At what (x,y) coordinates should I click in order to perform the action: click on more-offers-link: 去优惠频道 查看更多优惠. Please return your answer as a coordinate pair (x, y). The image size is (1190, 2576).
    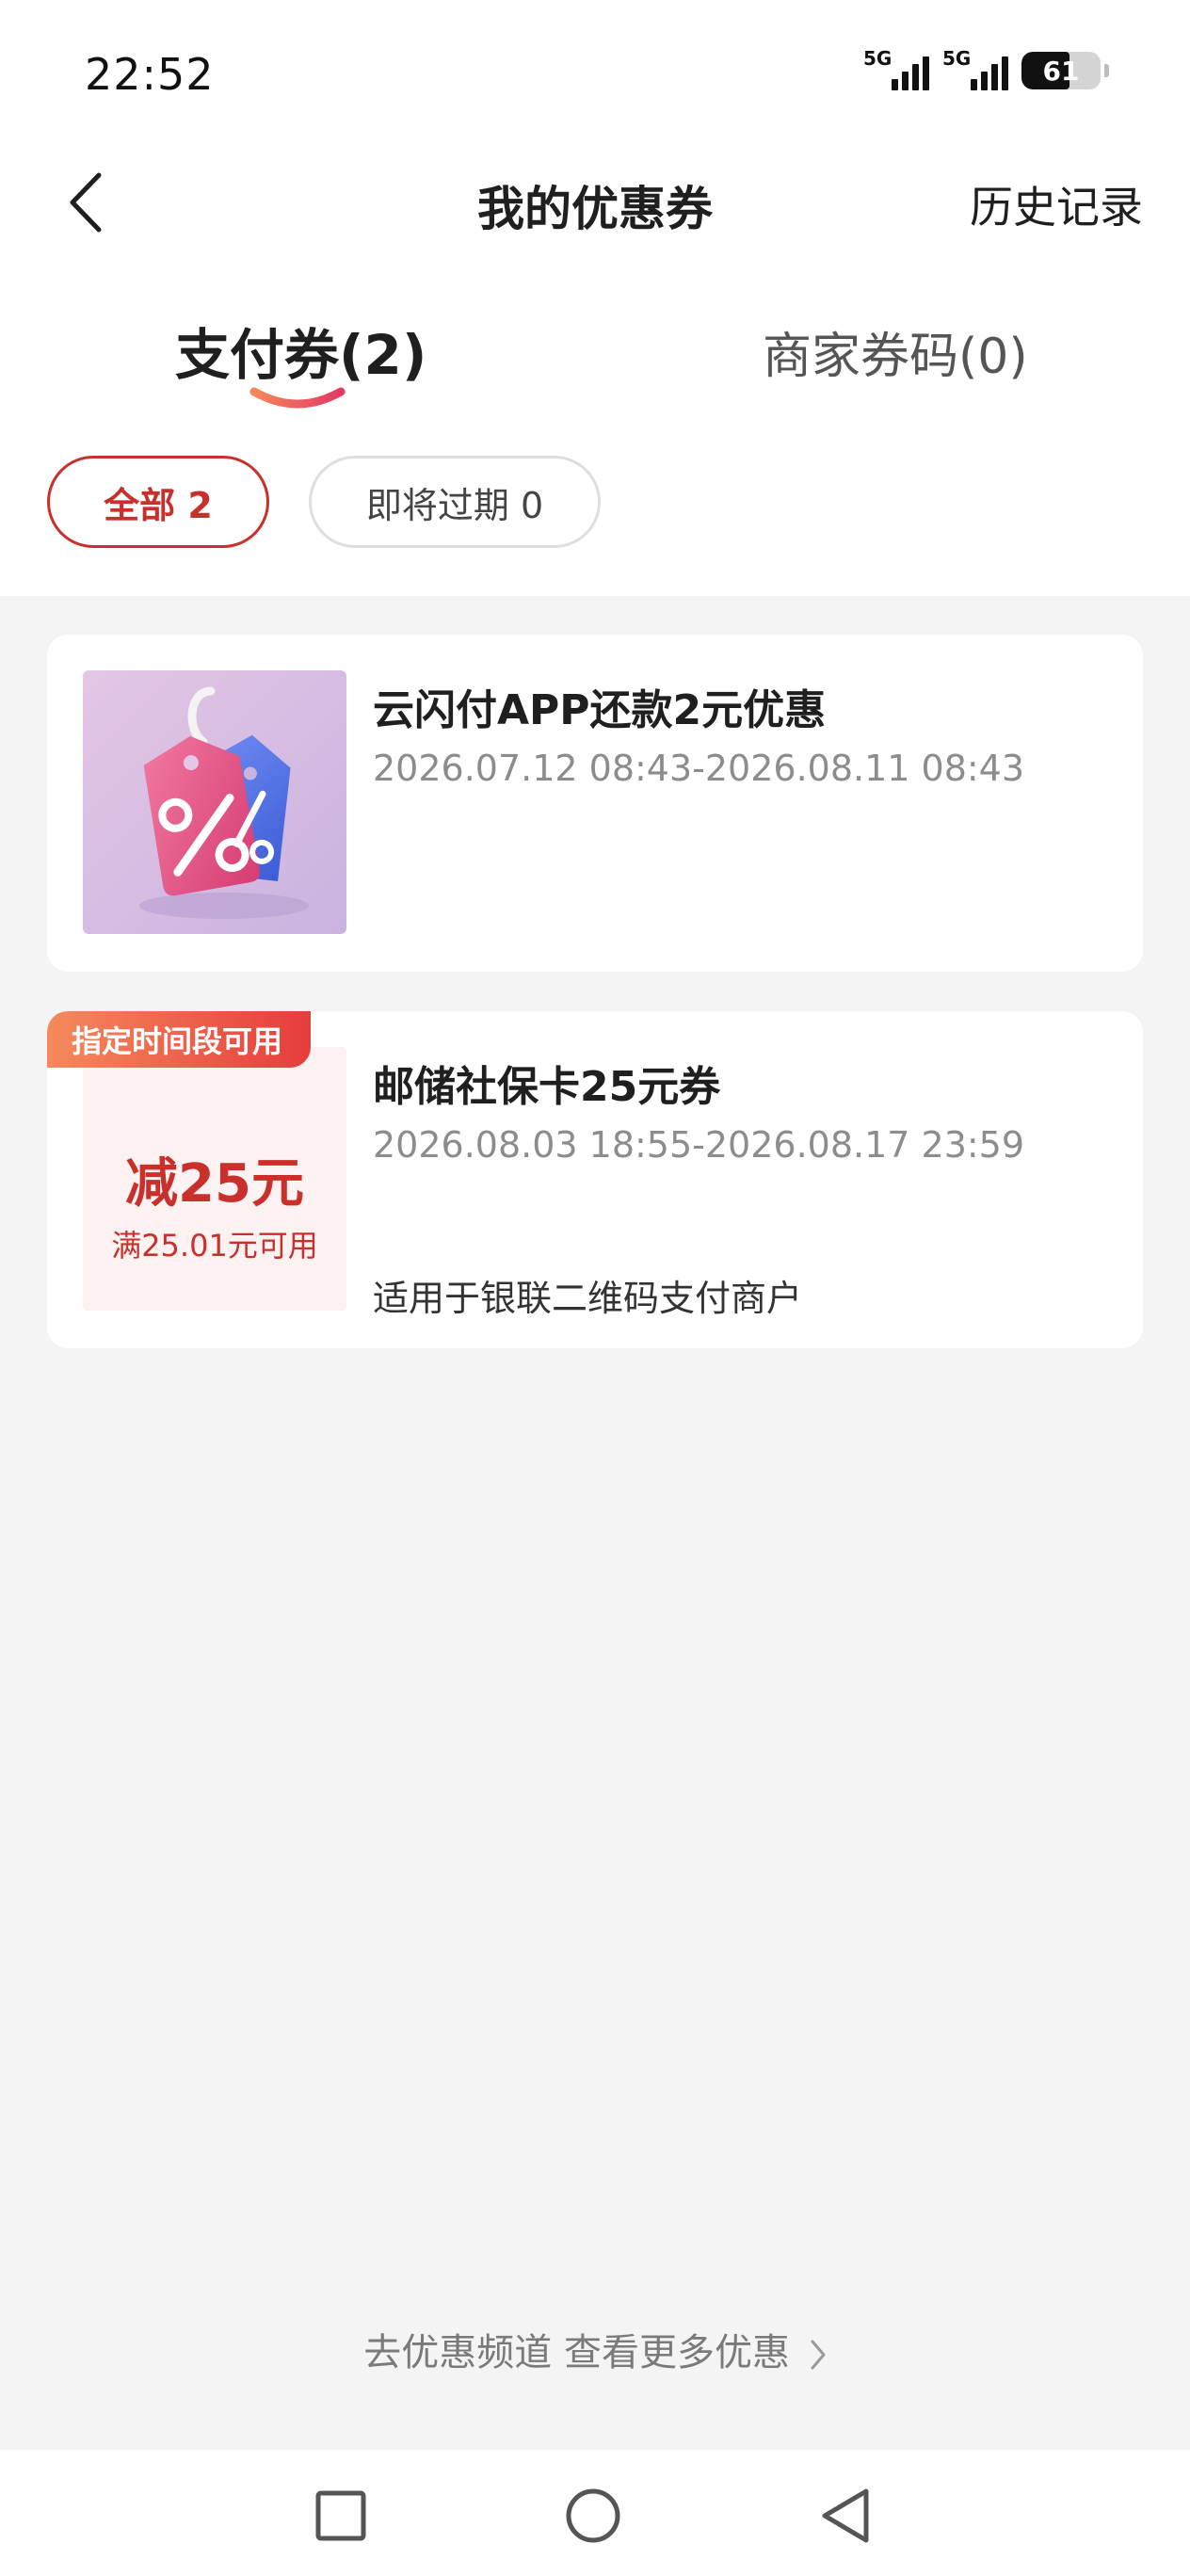
    Looking at the image, I should click on (595, 2349).